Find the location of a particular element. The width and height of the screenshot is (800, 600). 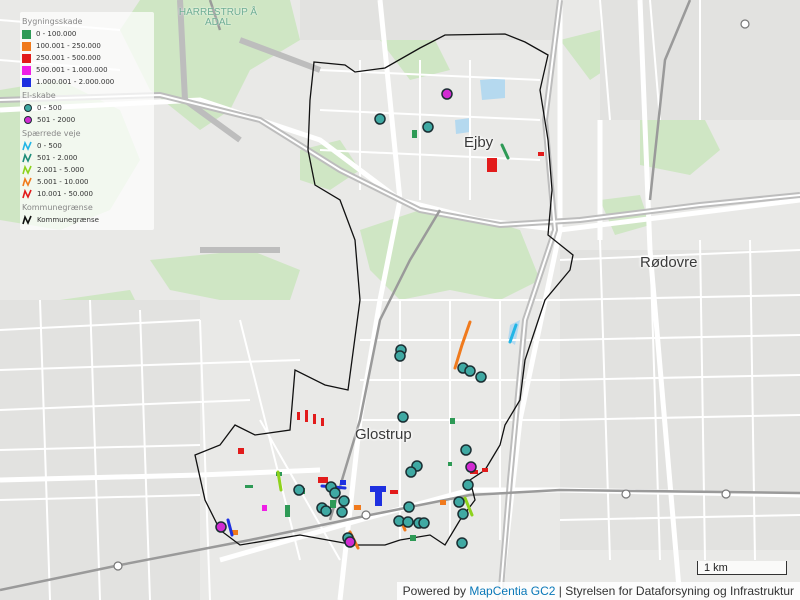

legend-elskabe-label: 501 - 2000 is located at coordinates (56, 120).